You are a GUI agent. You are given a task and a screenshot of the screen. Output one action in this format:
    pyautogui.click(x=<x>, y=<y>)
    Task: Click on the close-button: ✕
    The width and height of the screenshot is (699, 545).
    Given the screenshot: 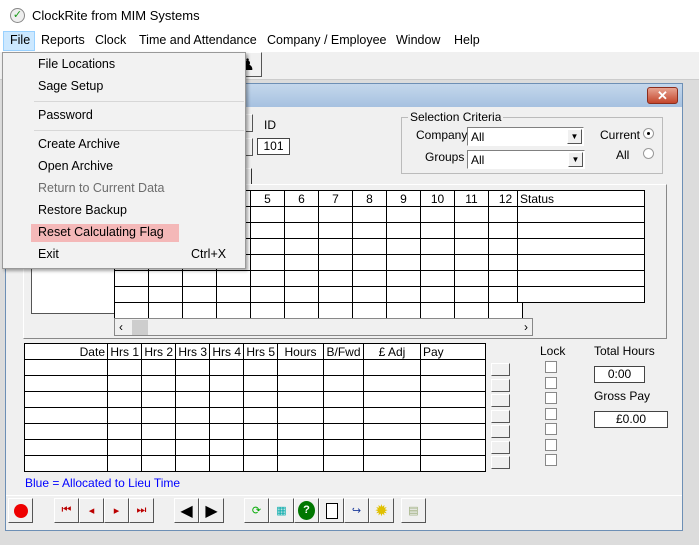 What is the action you would take?
    pyautogui.click(x=662, y=95)
    